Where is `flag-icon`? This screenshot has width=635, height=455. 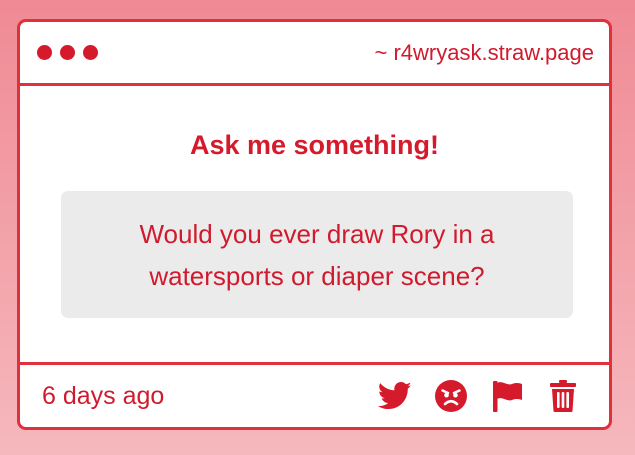 flag-icon is located at coordinates (507, 396).